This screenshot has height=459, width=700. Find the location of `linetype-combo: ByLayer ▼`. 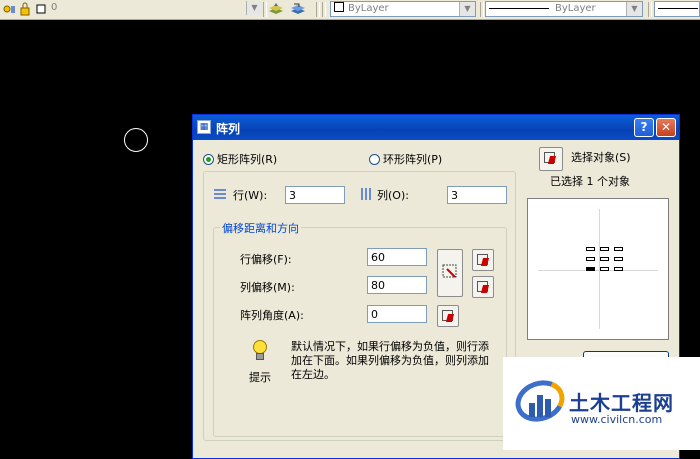

linetype-combo: ByLayer ▼ is located at coordinates (564, 9).